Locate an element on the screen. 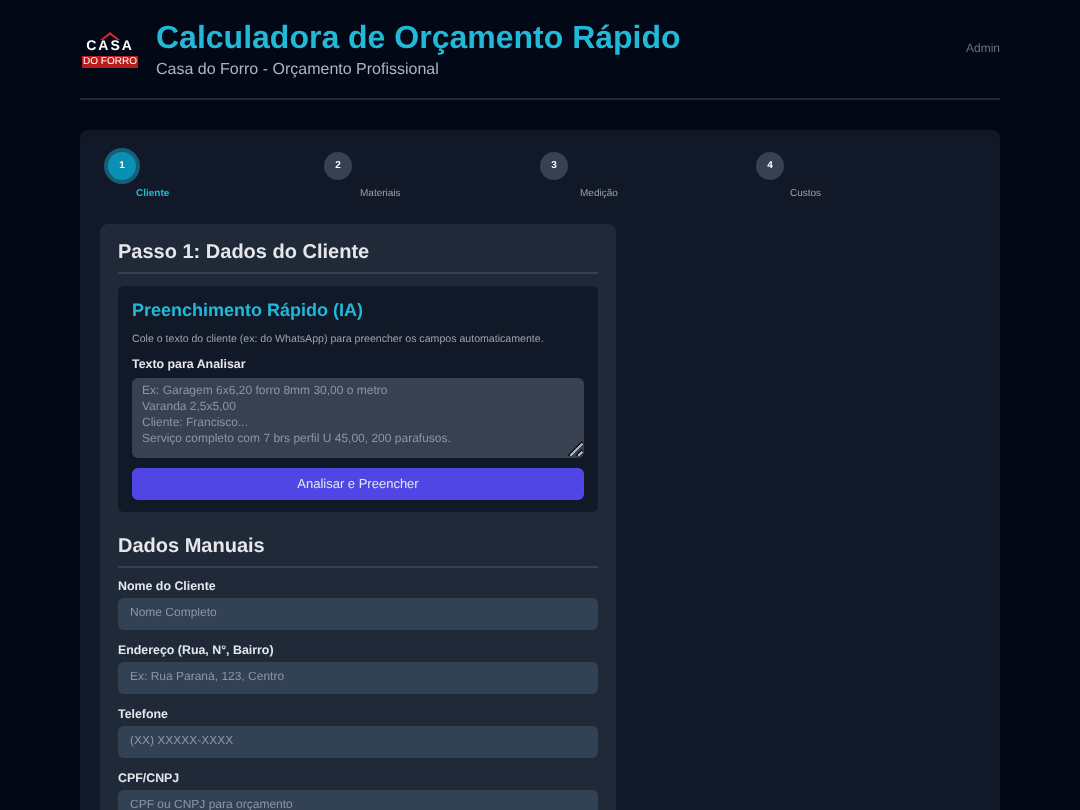 This screenshot has height=810, width=1080. section-title: Preenchimento Rápido (IA) is located at coordinates (249, 310).